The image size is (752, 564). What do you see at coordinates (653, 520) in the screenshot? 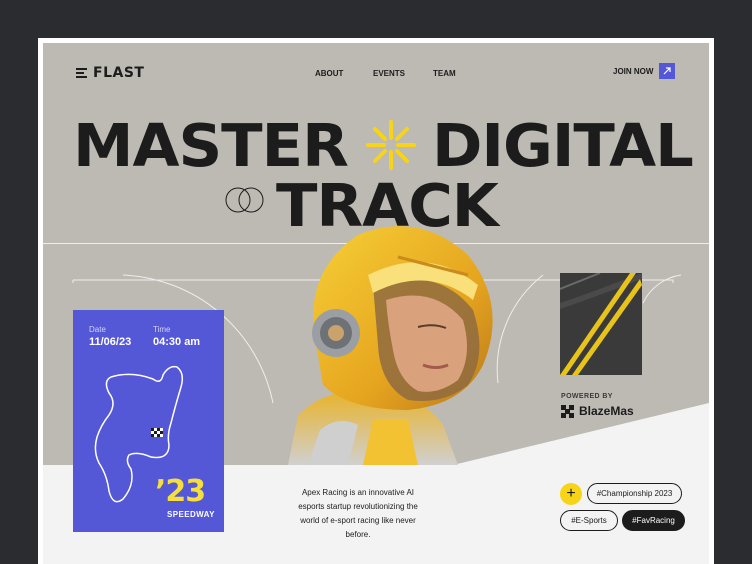
I see `tag-favracing: #FavRacing` at bounding box center [653, 520].